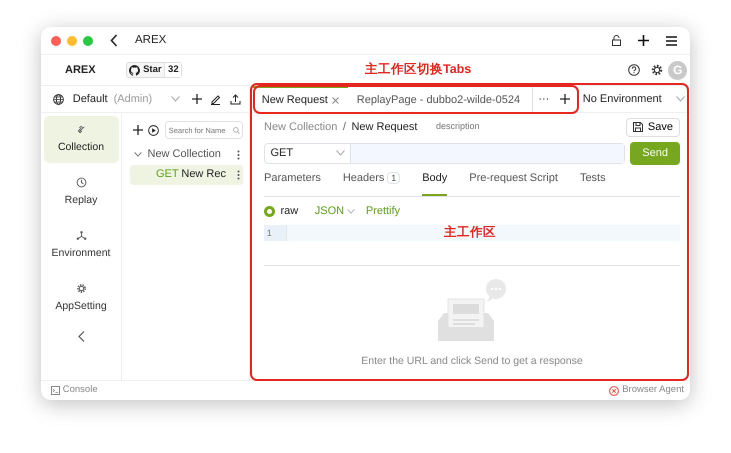 The image size is (731, 453). I want to click on tab: New Request, so click(300, 99).